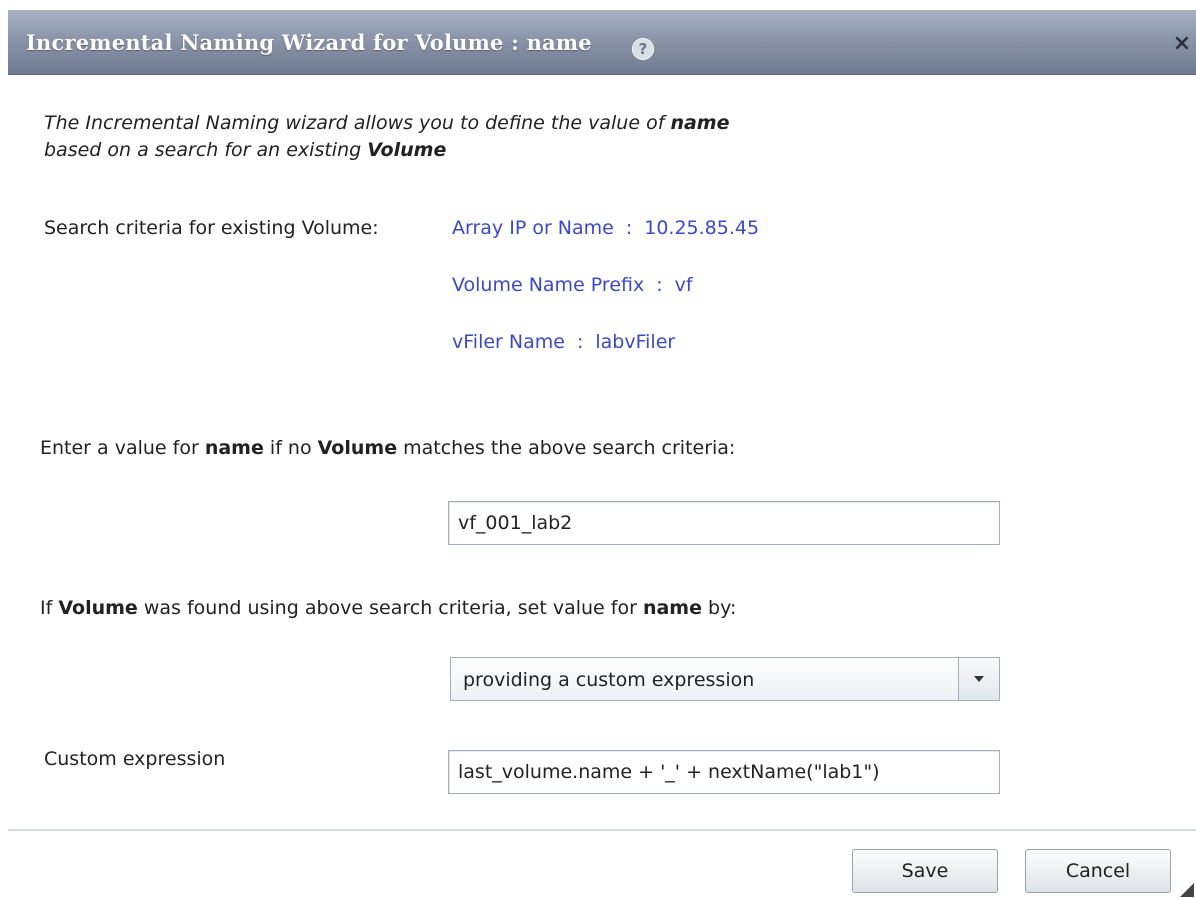 This screenshot has height=899, width=1196. What do you see at coordinates (724, 772) in the screenshot?
I see `custom-expression-input` at bounding box center [724, 772].